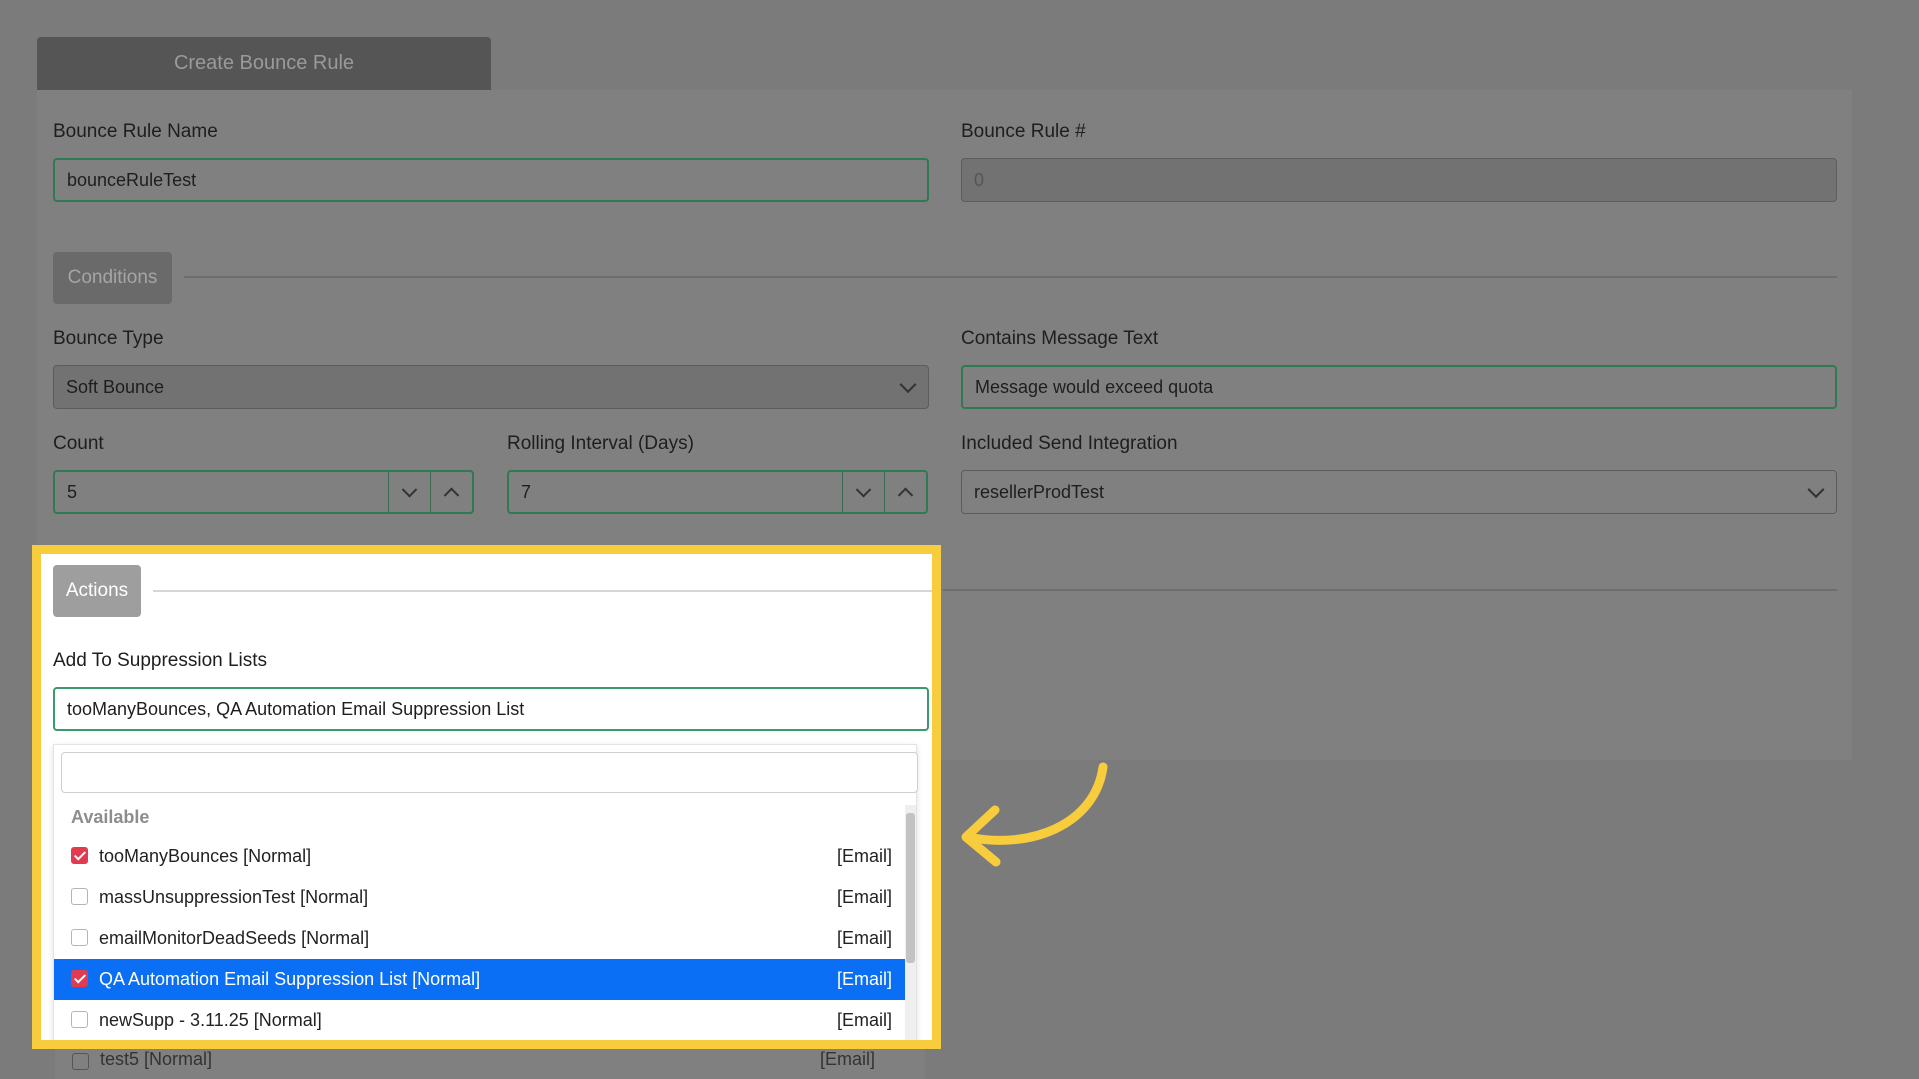  I want to click on dropdown-group-label: Available, so click(110, 817).